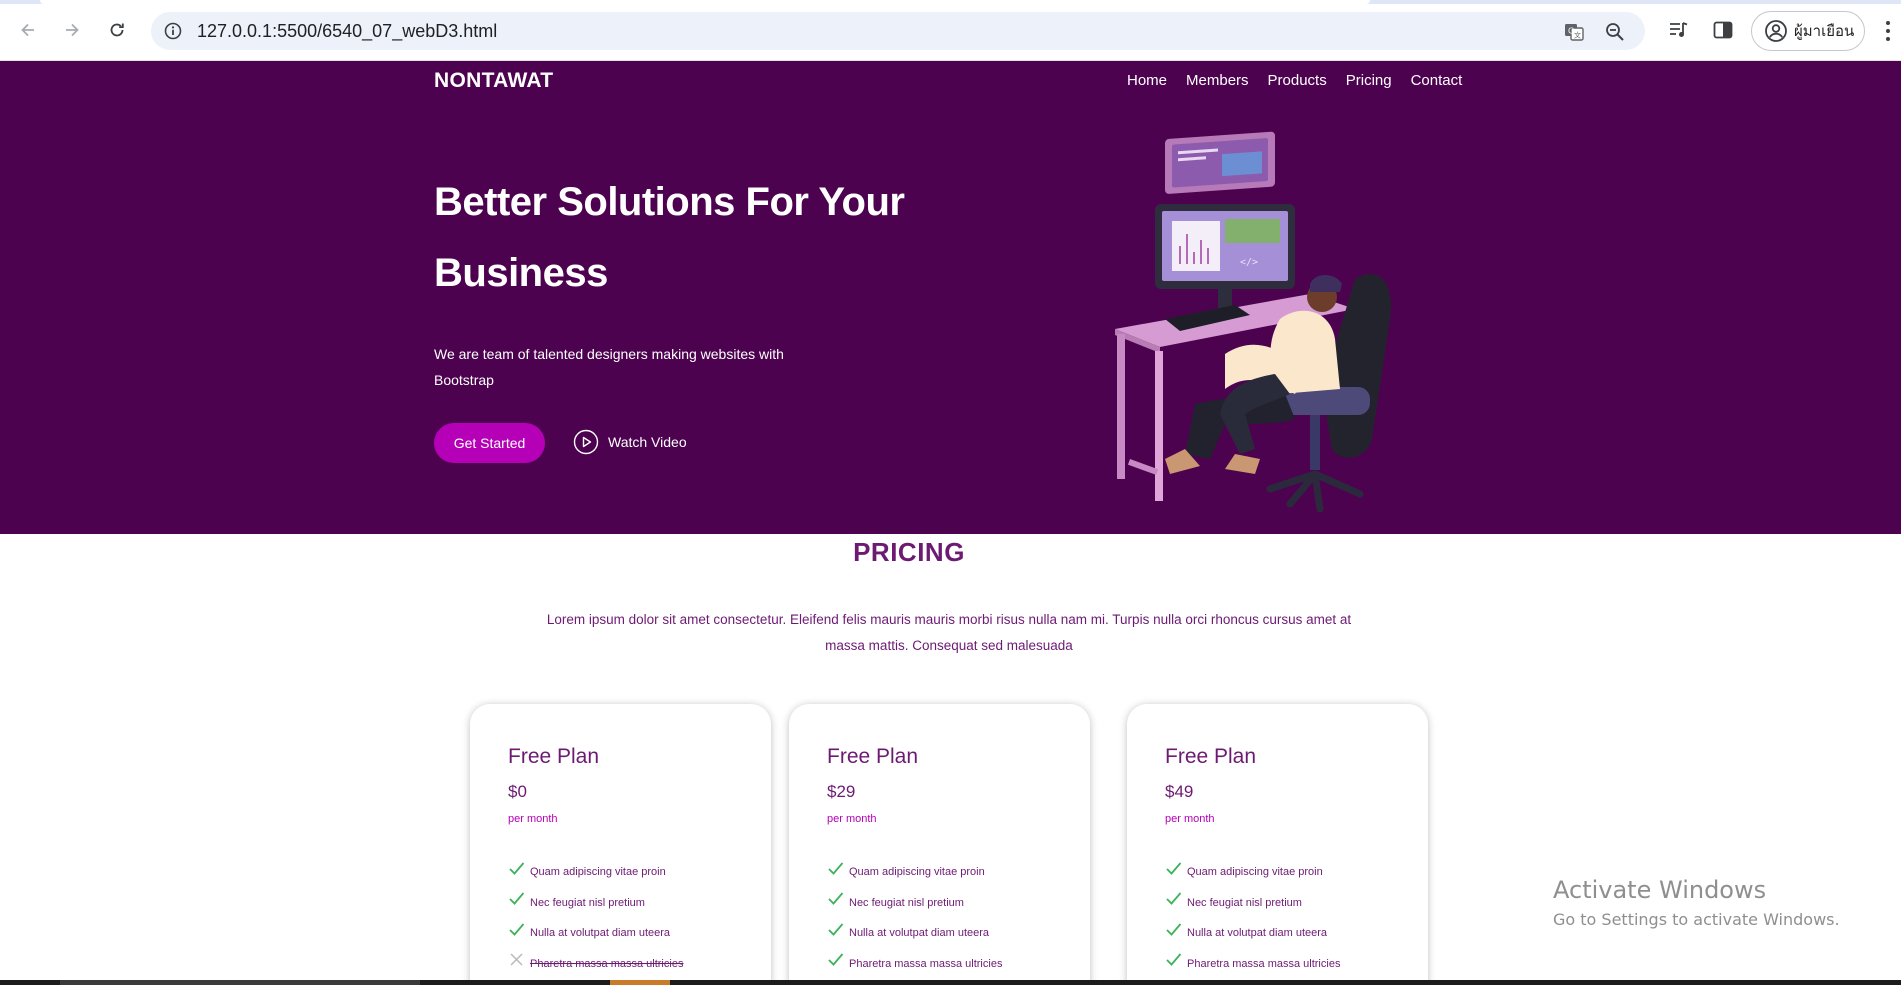 The image size is (1901, 985). What do you see at coordinates (647, 442) in the screenshot?
I see `watch-video-label: Watch Video` at bounding box center [647, 442].